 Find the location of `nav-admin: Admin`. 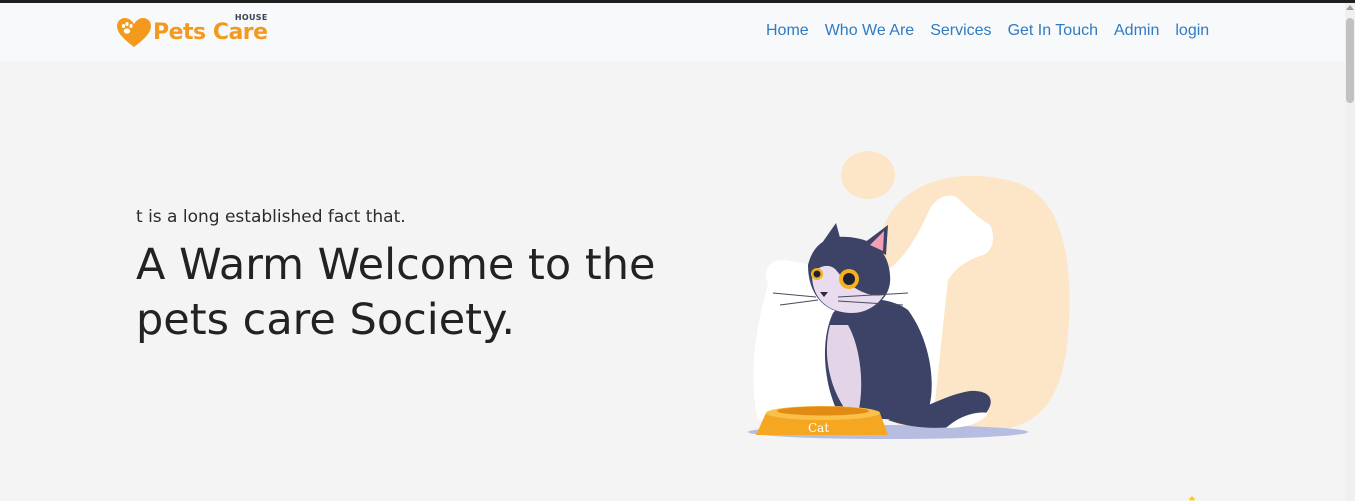

nav-admin: Admin is located at coordinates (1136, 31).